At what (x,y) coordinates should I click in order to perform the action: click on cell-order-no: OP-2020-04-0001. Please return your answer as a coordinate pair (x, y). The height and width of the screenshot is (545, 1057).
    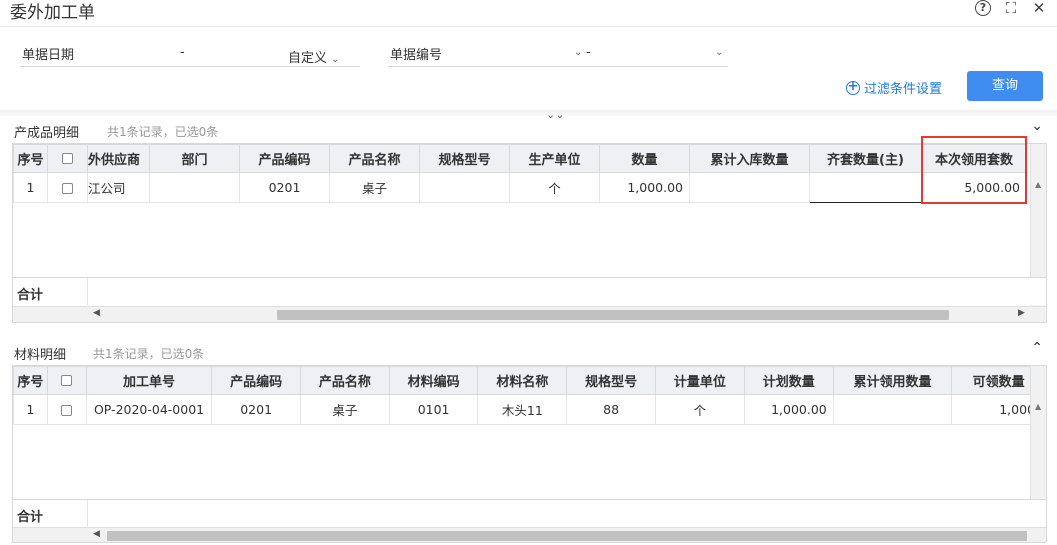
    Looking at the image, I should click on (149, 409).